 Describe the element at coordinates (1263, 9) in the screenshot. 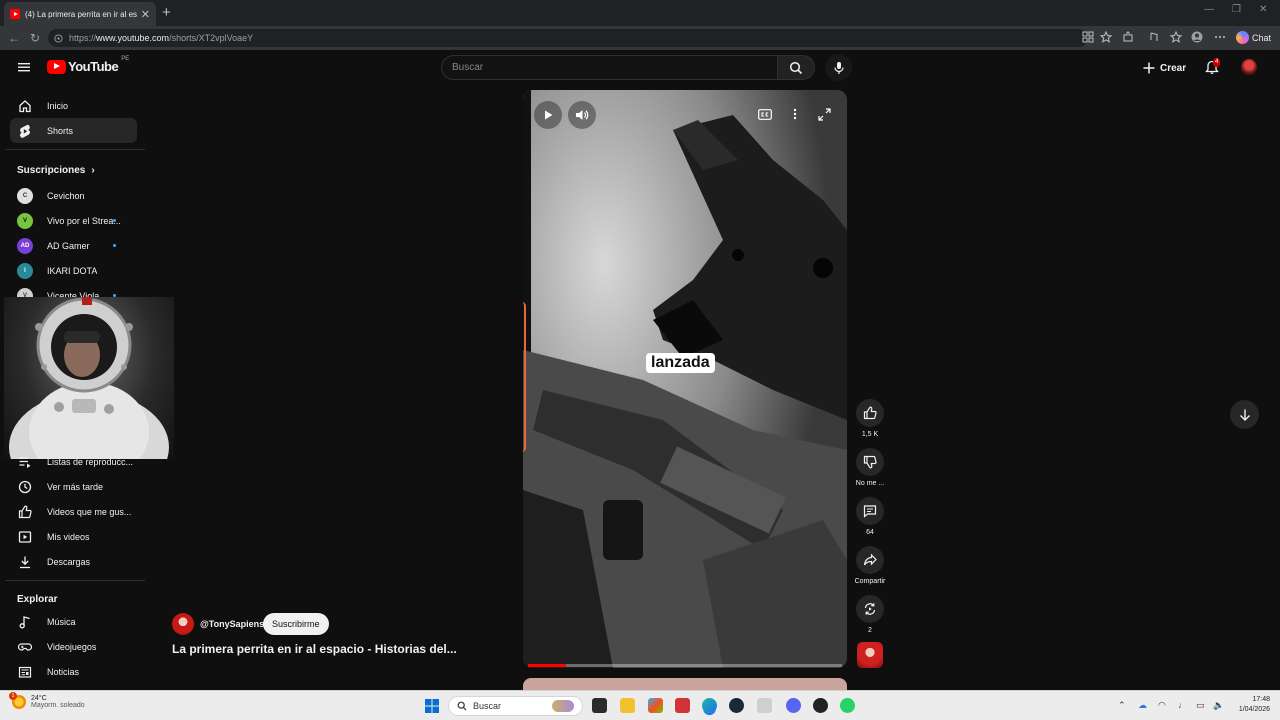

I see `window-close-icon: ✕` at that location.